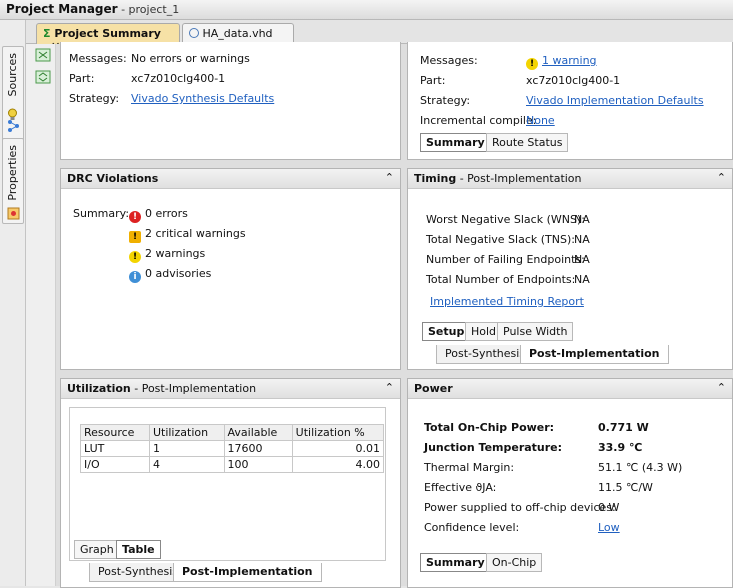 This screenshot has height=588, width=733. I want to click on power-tab-summary: Summary, so click(455, 562).